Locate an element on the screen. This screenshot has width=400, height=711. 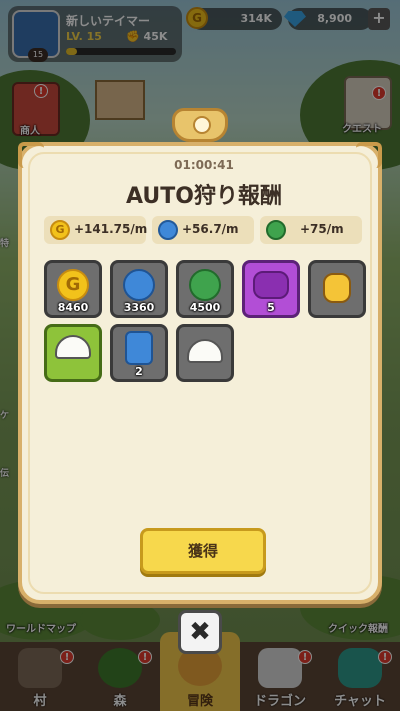
exp-orb-icon is located at coordinates (205, 285).